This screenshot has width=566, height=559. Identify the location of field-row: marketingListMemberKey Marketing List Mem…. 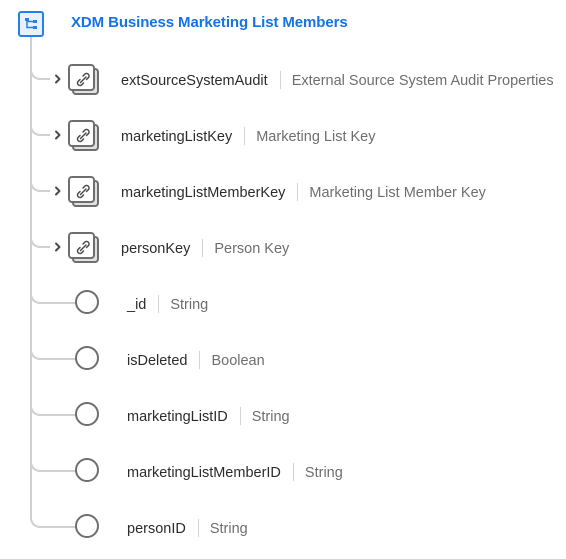
(283, 191).